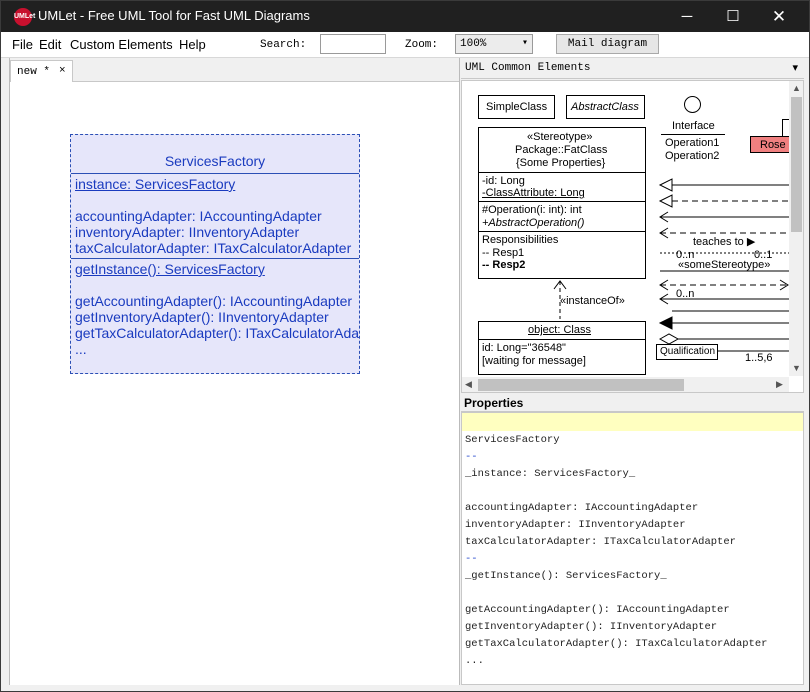 The height and width of the screenshot is (692, 810). Describe the element at coordinates (22, 44) in the screenshot. I see `menu-file: File` at that location.